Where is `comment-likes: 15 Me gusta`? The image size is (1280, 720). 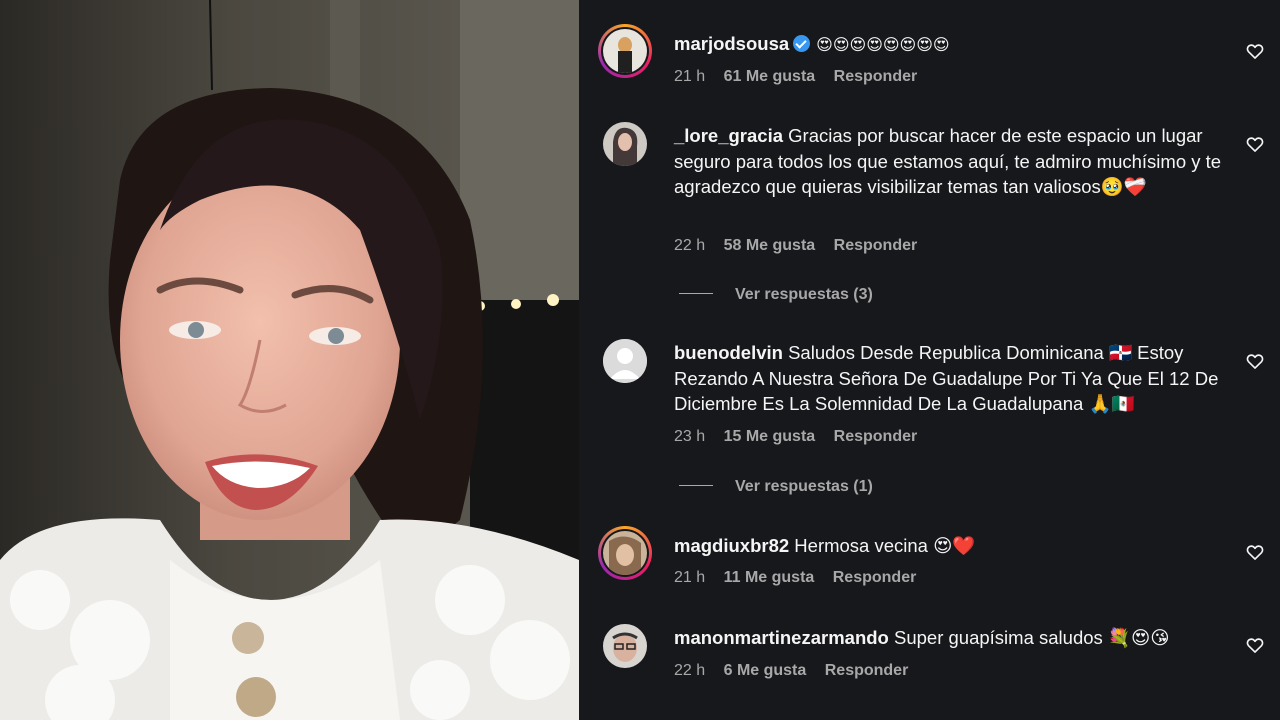 comment-likes: 15 Me gusta is located at coordinates (770, 436).